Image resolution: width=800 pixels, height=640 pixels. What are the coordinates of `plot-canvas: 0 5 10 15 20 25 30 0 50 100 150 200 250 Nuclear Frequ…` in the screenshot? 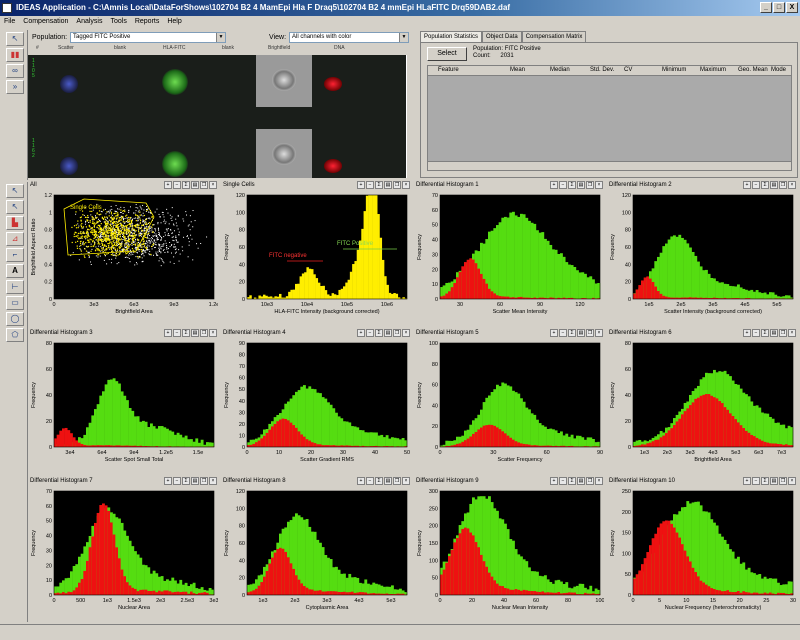 It's located at (702, 555).